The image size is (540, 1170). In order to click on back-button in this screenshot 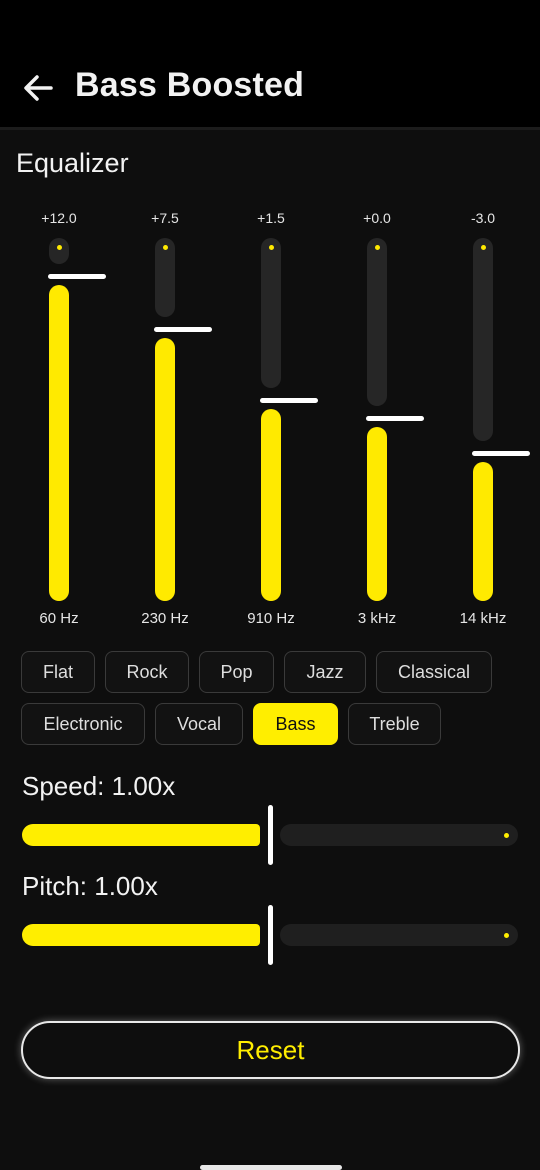, I will do `click(38, 88)`.